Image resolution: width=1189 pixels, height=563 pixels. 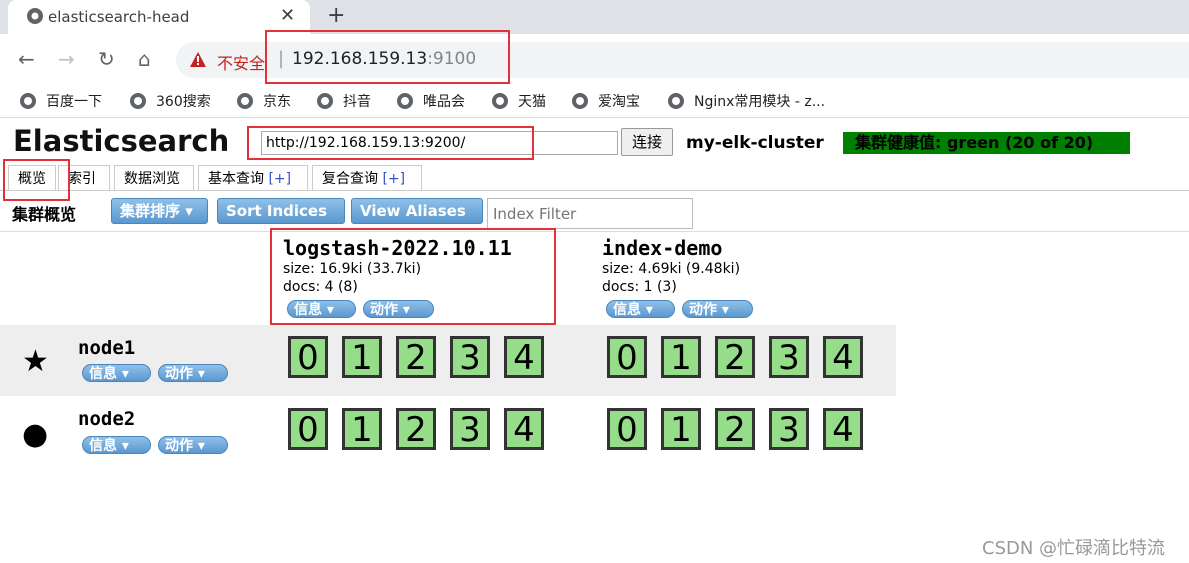 What do you see at coordinates (594, 190) in the screenshot?
I see `tab-divider` at bounding box center [594, 190].